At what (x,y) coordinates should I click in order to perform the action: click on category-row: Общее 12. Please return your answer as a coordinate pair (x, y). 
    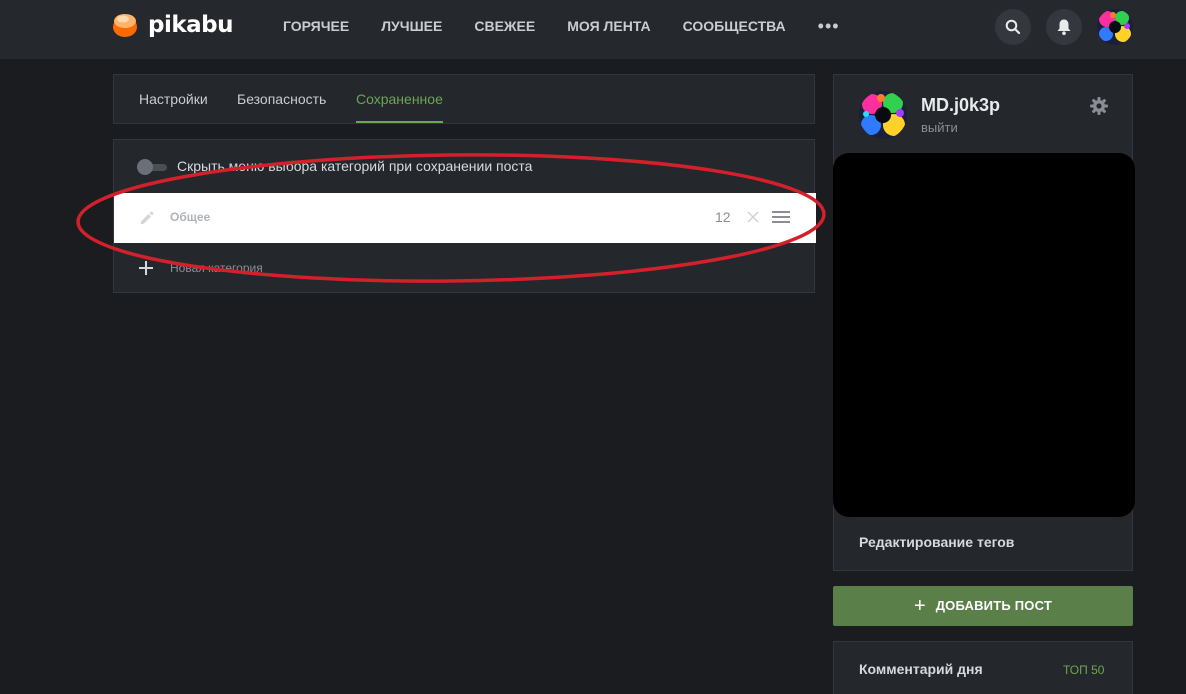
    Looking at the image, I should click on (465, 218).